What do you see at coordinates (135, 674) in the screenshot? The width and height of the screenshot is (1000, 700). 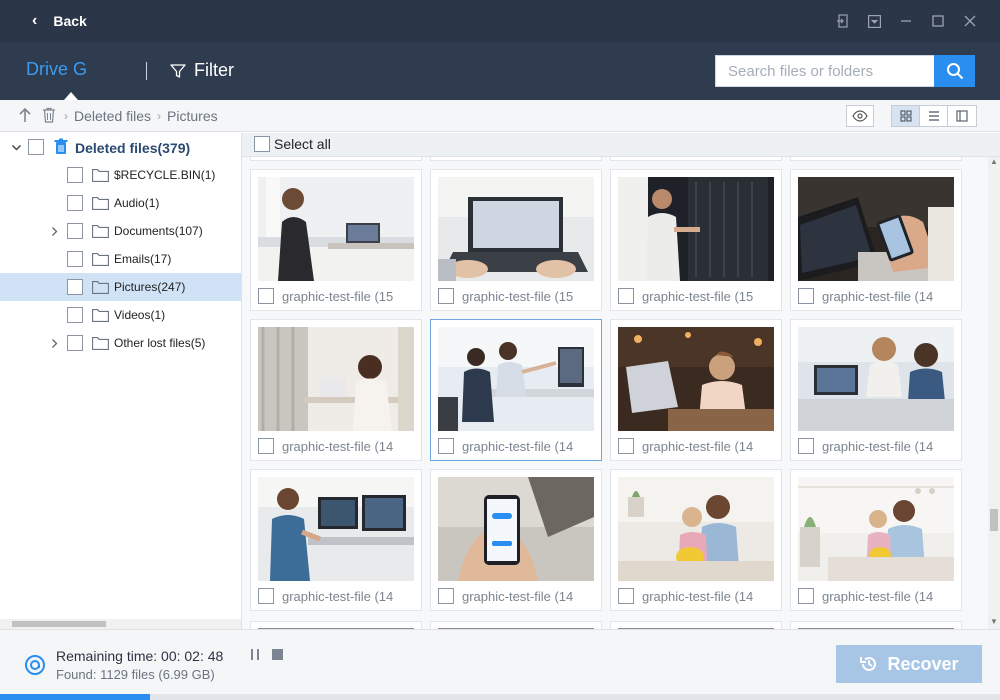 I see `found-count: Found: 1129 files (6.99 GB)` at bounding box center [135, 674].